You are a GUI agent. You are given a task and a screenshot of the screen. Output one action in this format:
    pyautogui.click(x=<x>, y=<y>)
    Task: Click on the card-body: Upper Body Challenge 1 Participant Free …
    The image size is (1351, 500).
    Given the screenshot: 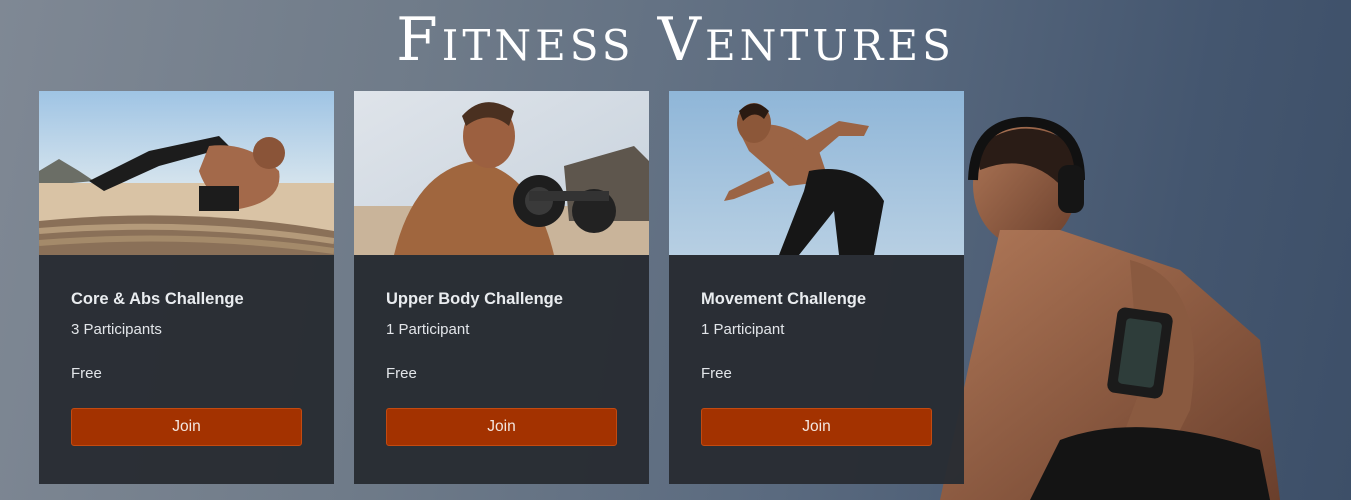 What is the action you would take?
    pyautogui.click(x=501, y=350)
    